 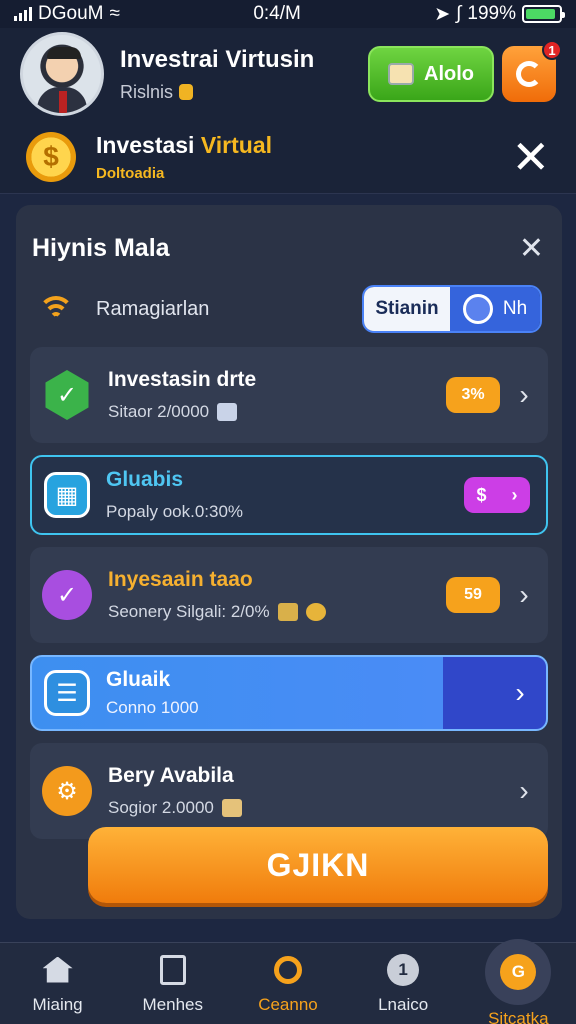 I want to click on profile-subtitle: Rislnis, so click(x=147, y=91).